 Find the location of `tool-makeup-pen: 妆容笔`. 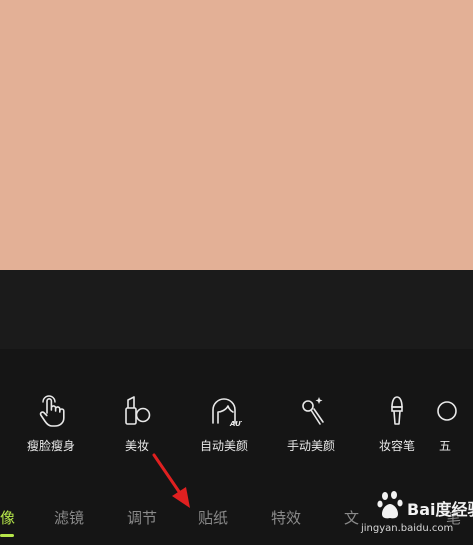

tool-makeup-pen: 妆容笔 is located at coordinates (397, 423).